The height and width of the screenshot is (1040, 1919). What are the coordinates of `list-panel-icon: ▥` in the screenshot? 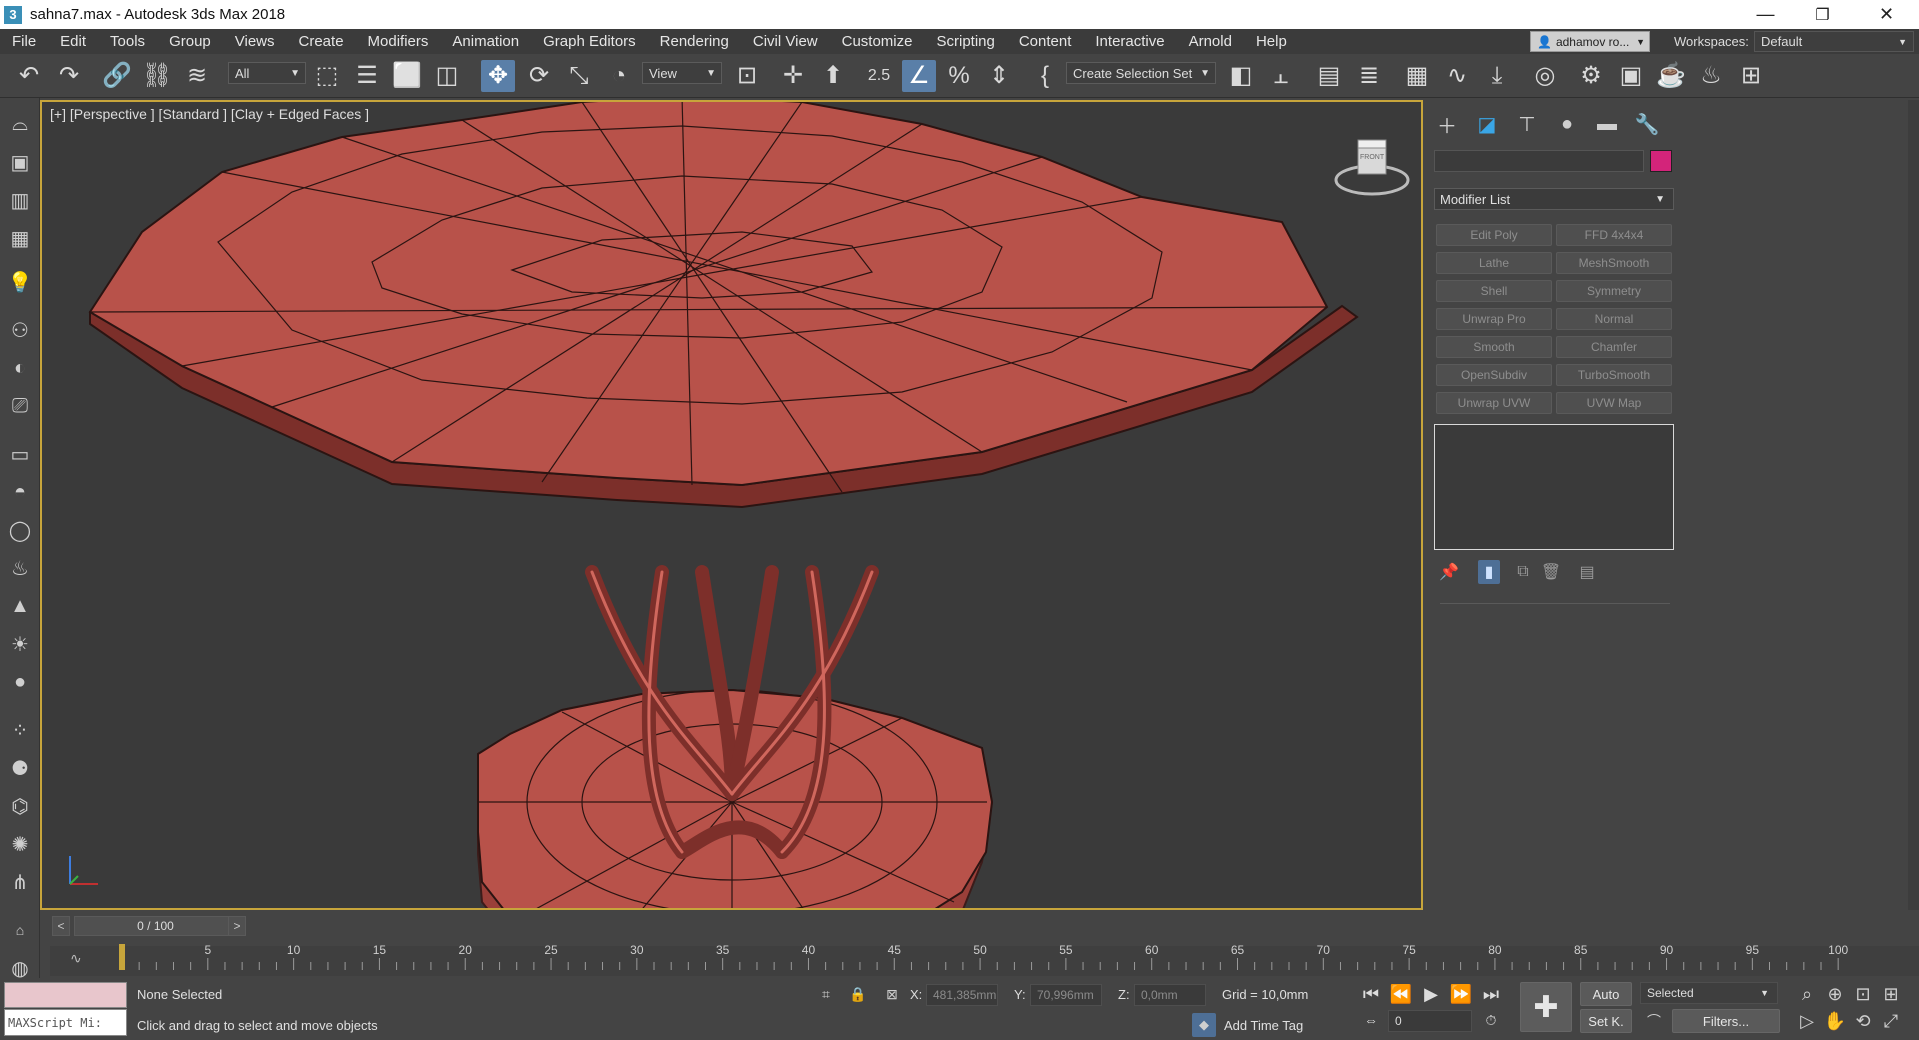 It's located at (20, 200).